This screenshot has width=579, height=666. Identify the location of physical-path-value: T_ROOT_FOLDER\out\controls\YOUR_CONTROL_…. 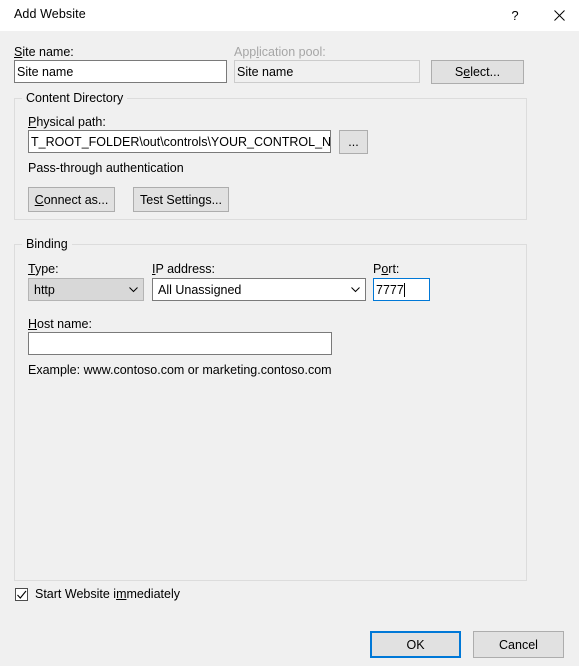
(181, 141).